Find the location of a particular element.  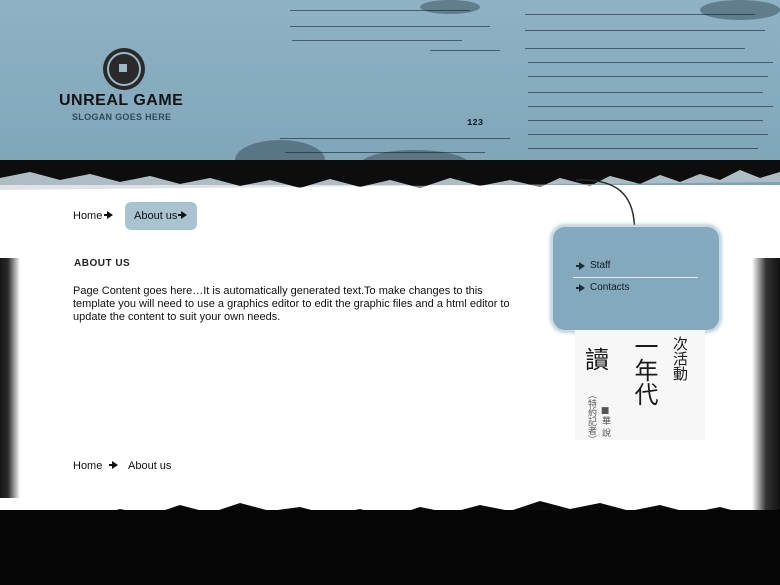

image-text-small: （特約記者） is located at coordinates (591, 417).